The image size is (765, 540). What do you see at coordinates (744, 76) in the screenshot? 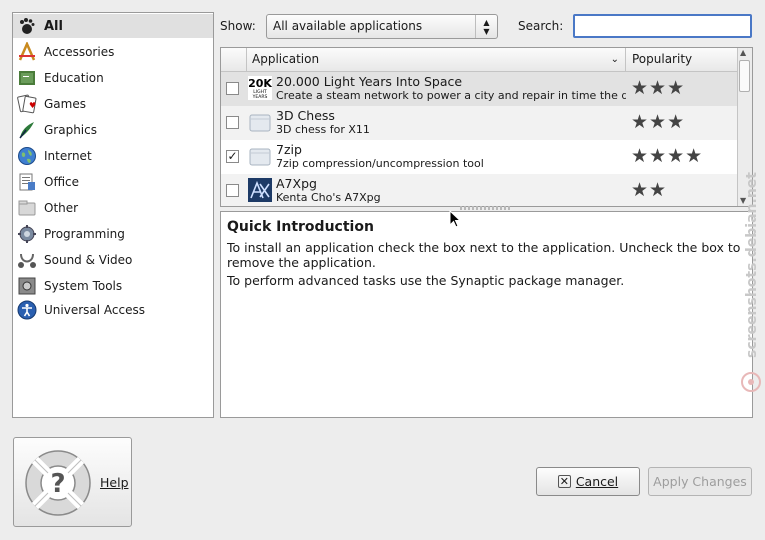
I see `scrollbar-thumb` at bounding box center [744, 76].